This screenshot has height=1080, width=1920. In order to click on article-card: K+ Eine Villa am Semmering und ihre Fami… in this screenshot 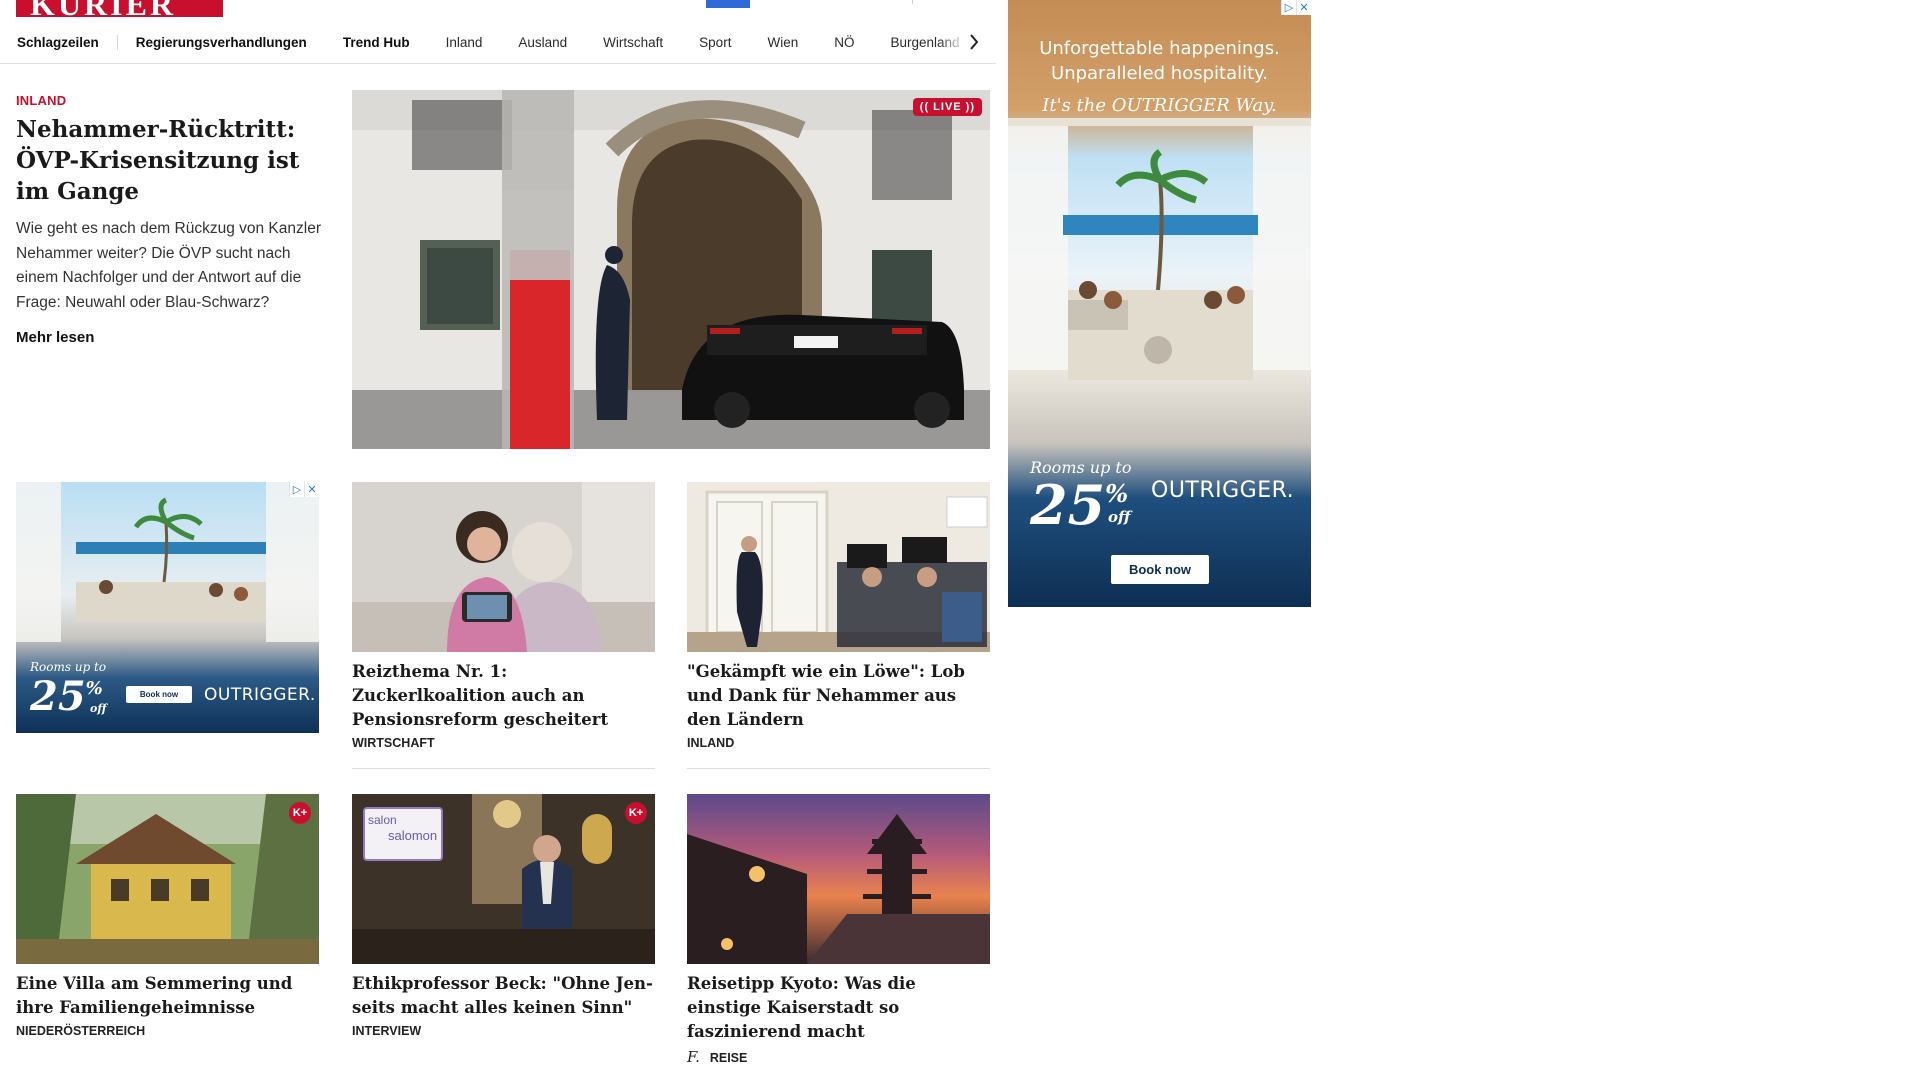, I will do `click(167, 916)`.